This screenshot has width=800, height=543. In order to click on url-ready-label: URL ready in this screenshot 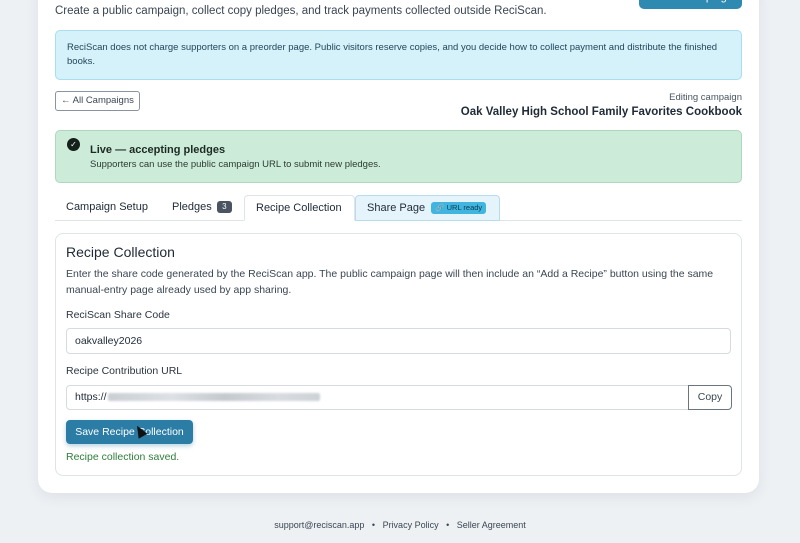, I will do `click(464, 208)`.